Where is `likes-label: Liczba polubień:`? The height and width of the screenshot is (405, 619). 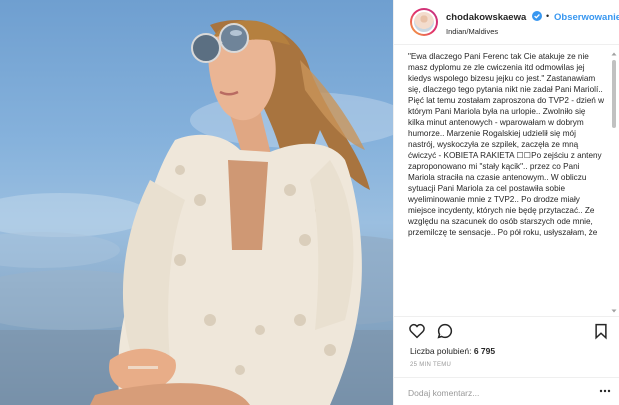
likes-label: Liczba polubień: is located at coordinates (441, 351).